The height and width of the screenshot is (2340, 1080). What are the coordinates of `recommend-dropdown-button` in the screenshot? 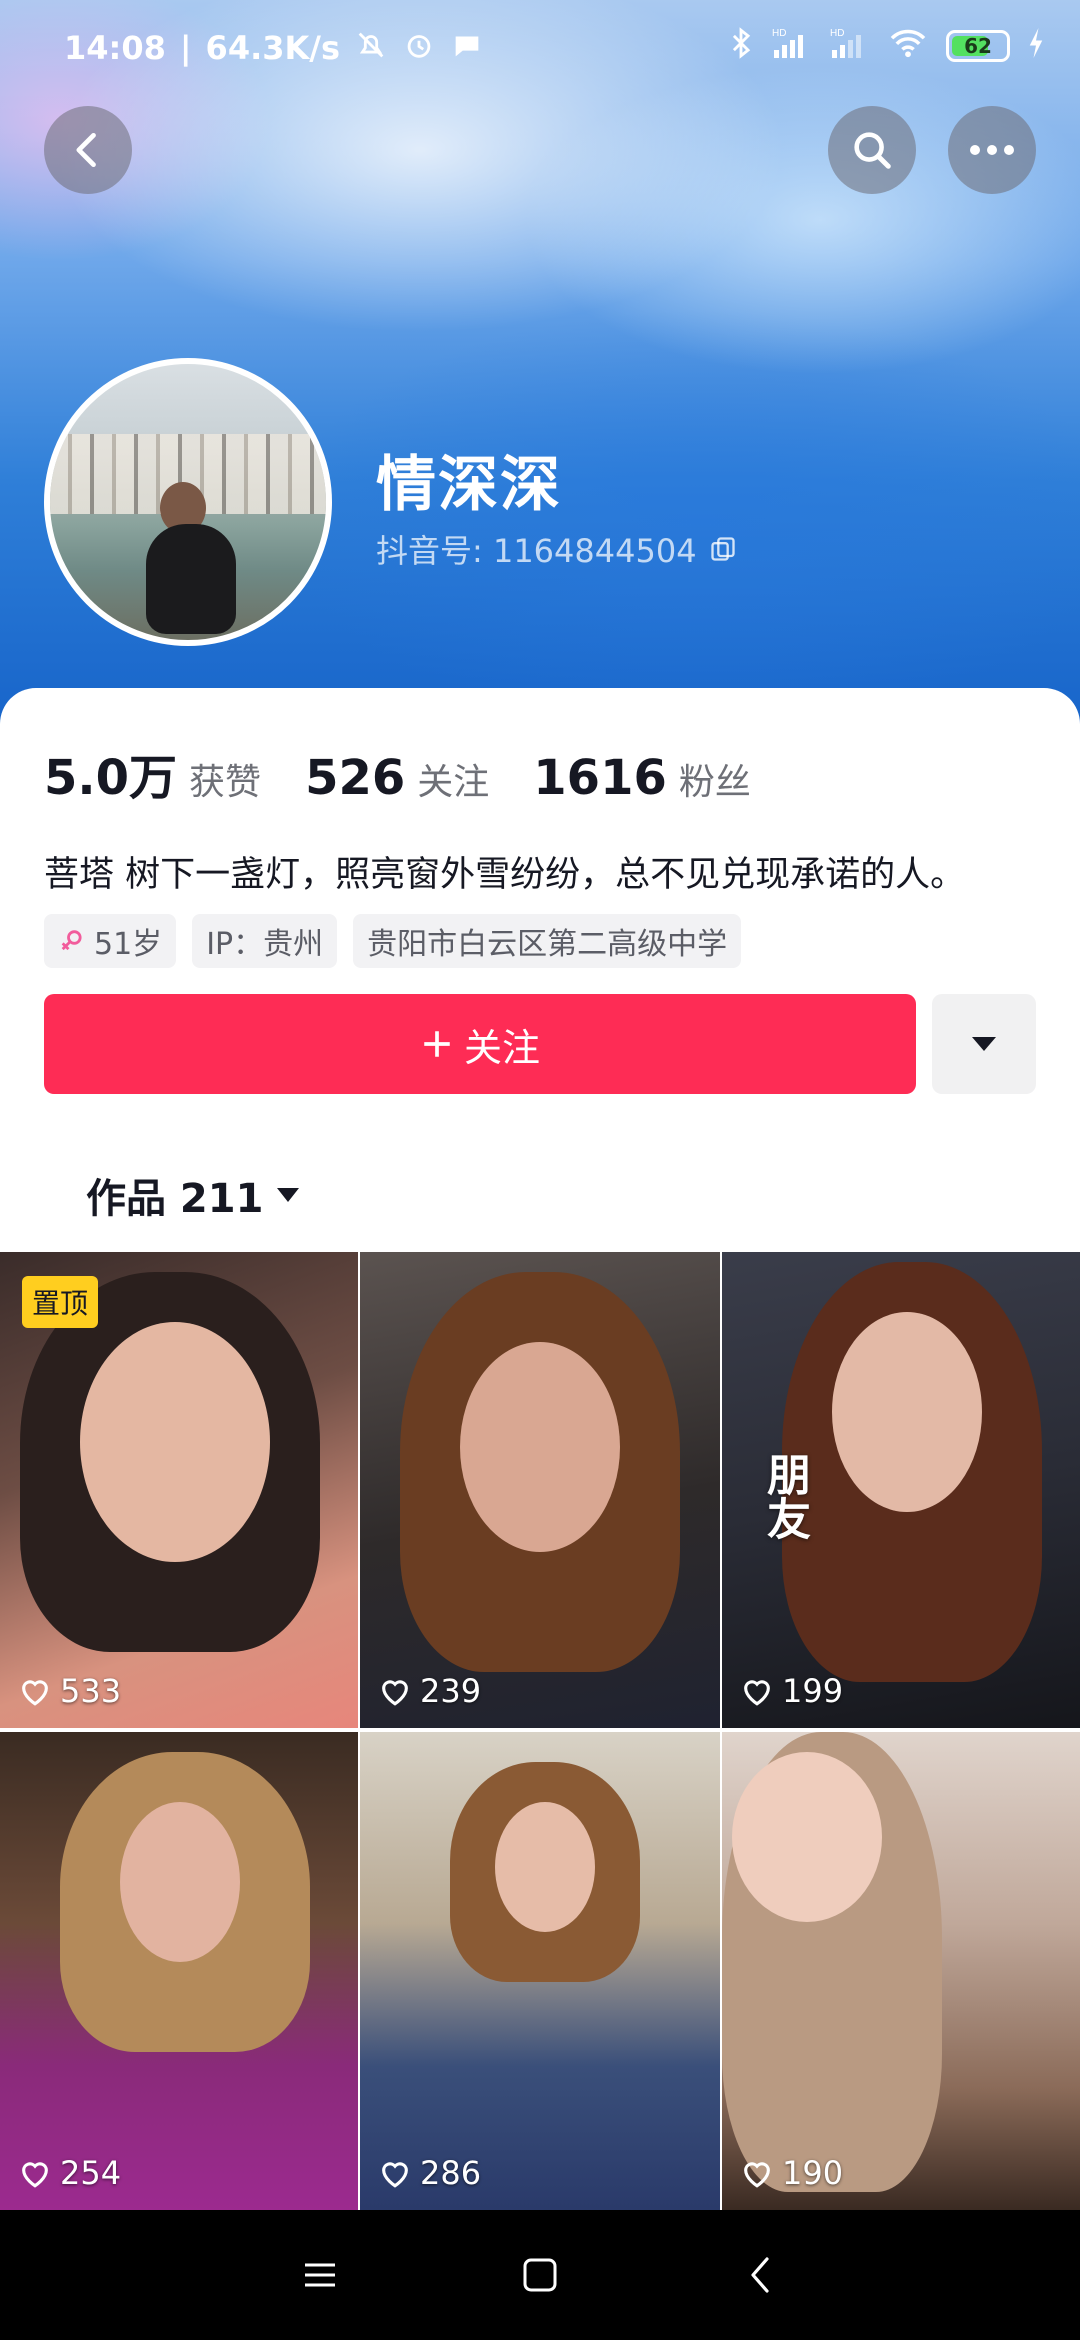 It's located at (984, 1044).